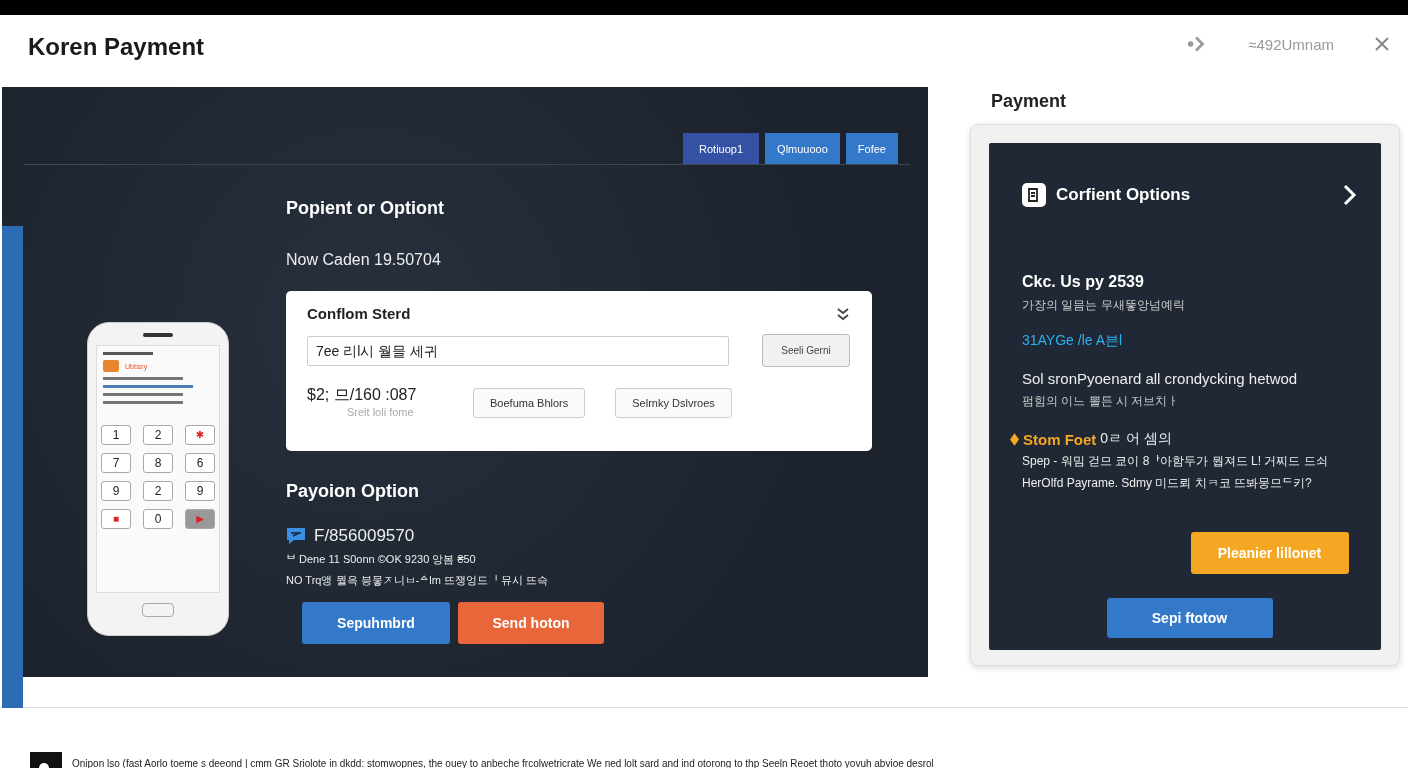 Image resolution: width=1408 pixels, height=768 pixels. Describe the element at coordinates (518, 350) in the screenshot. I see `input-field: 7ee 리l시 월믈 세귀` at that location.